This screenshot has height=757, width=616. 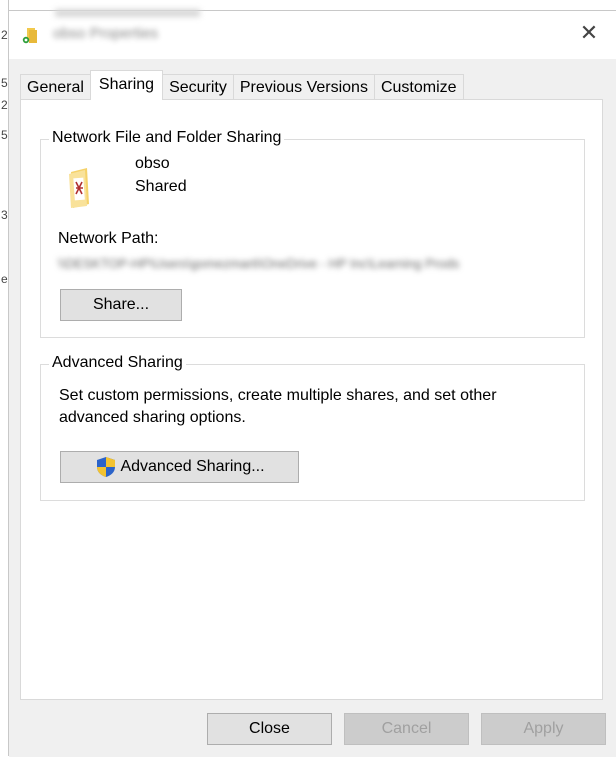 I want to click on tab-general: General, so click(x=55, y=87).